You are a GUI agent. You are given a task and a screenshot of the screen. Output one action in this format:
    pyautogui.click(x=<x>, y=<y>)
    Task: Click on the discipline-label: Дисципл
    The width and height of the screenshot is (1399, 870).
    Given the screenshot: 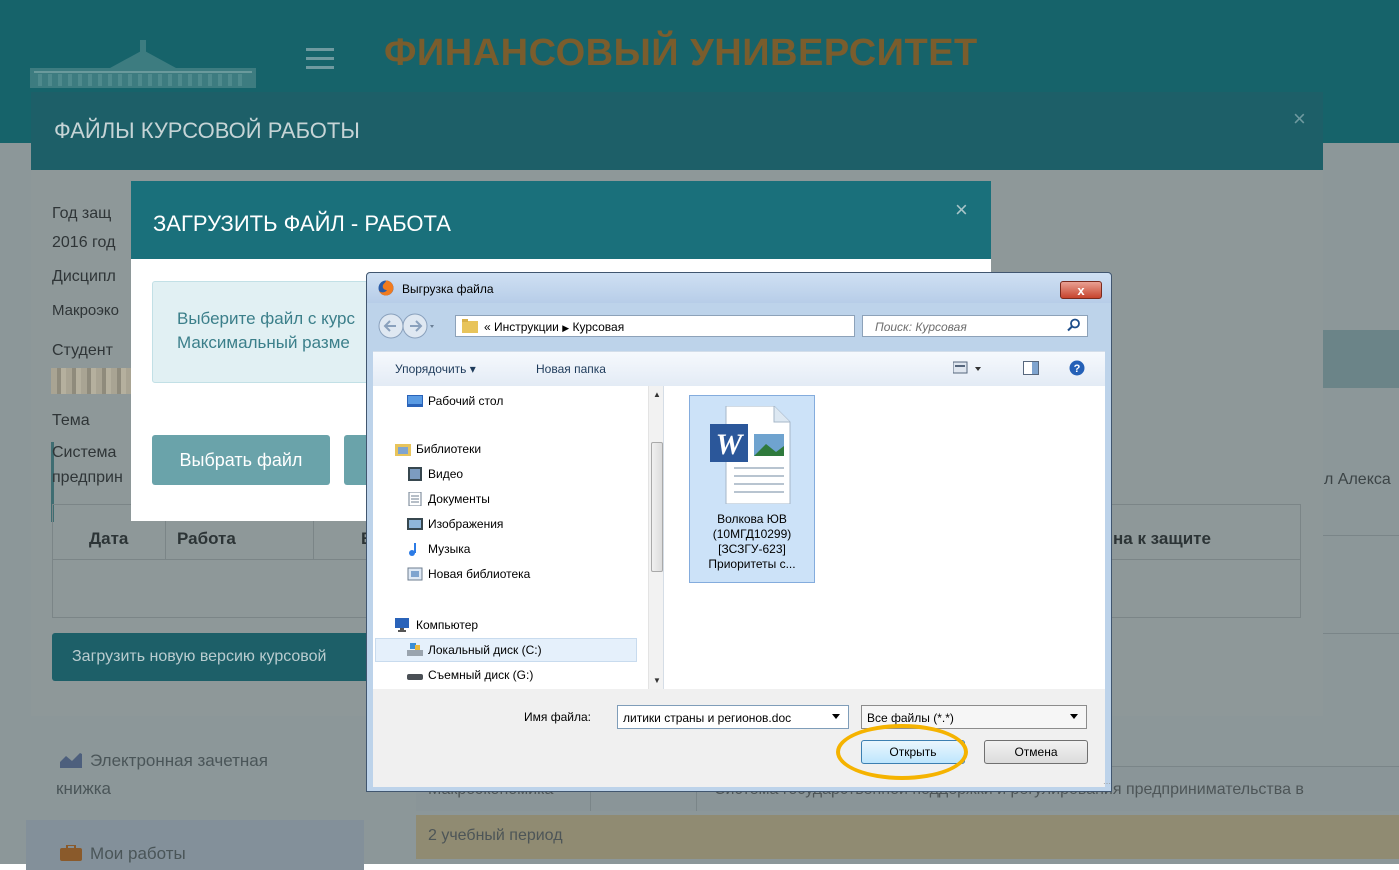 What is the action you would take?
    pyautogui.click(x=84, y=276)
    